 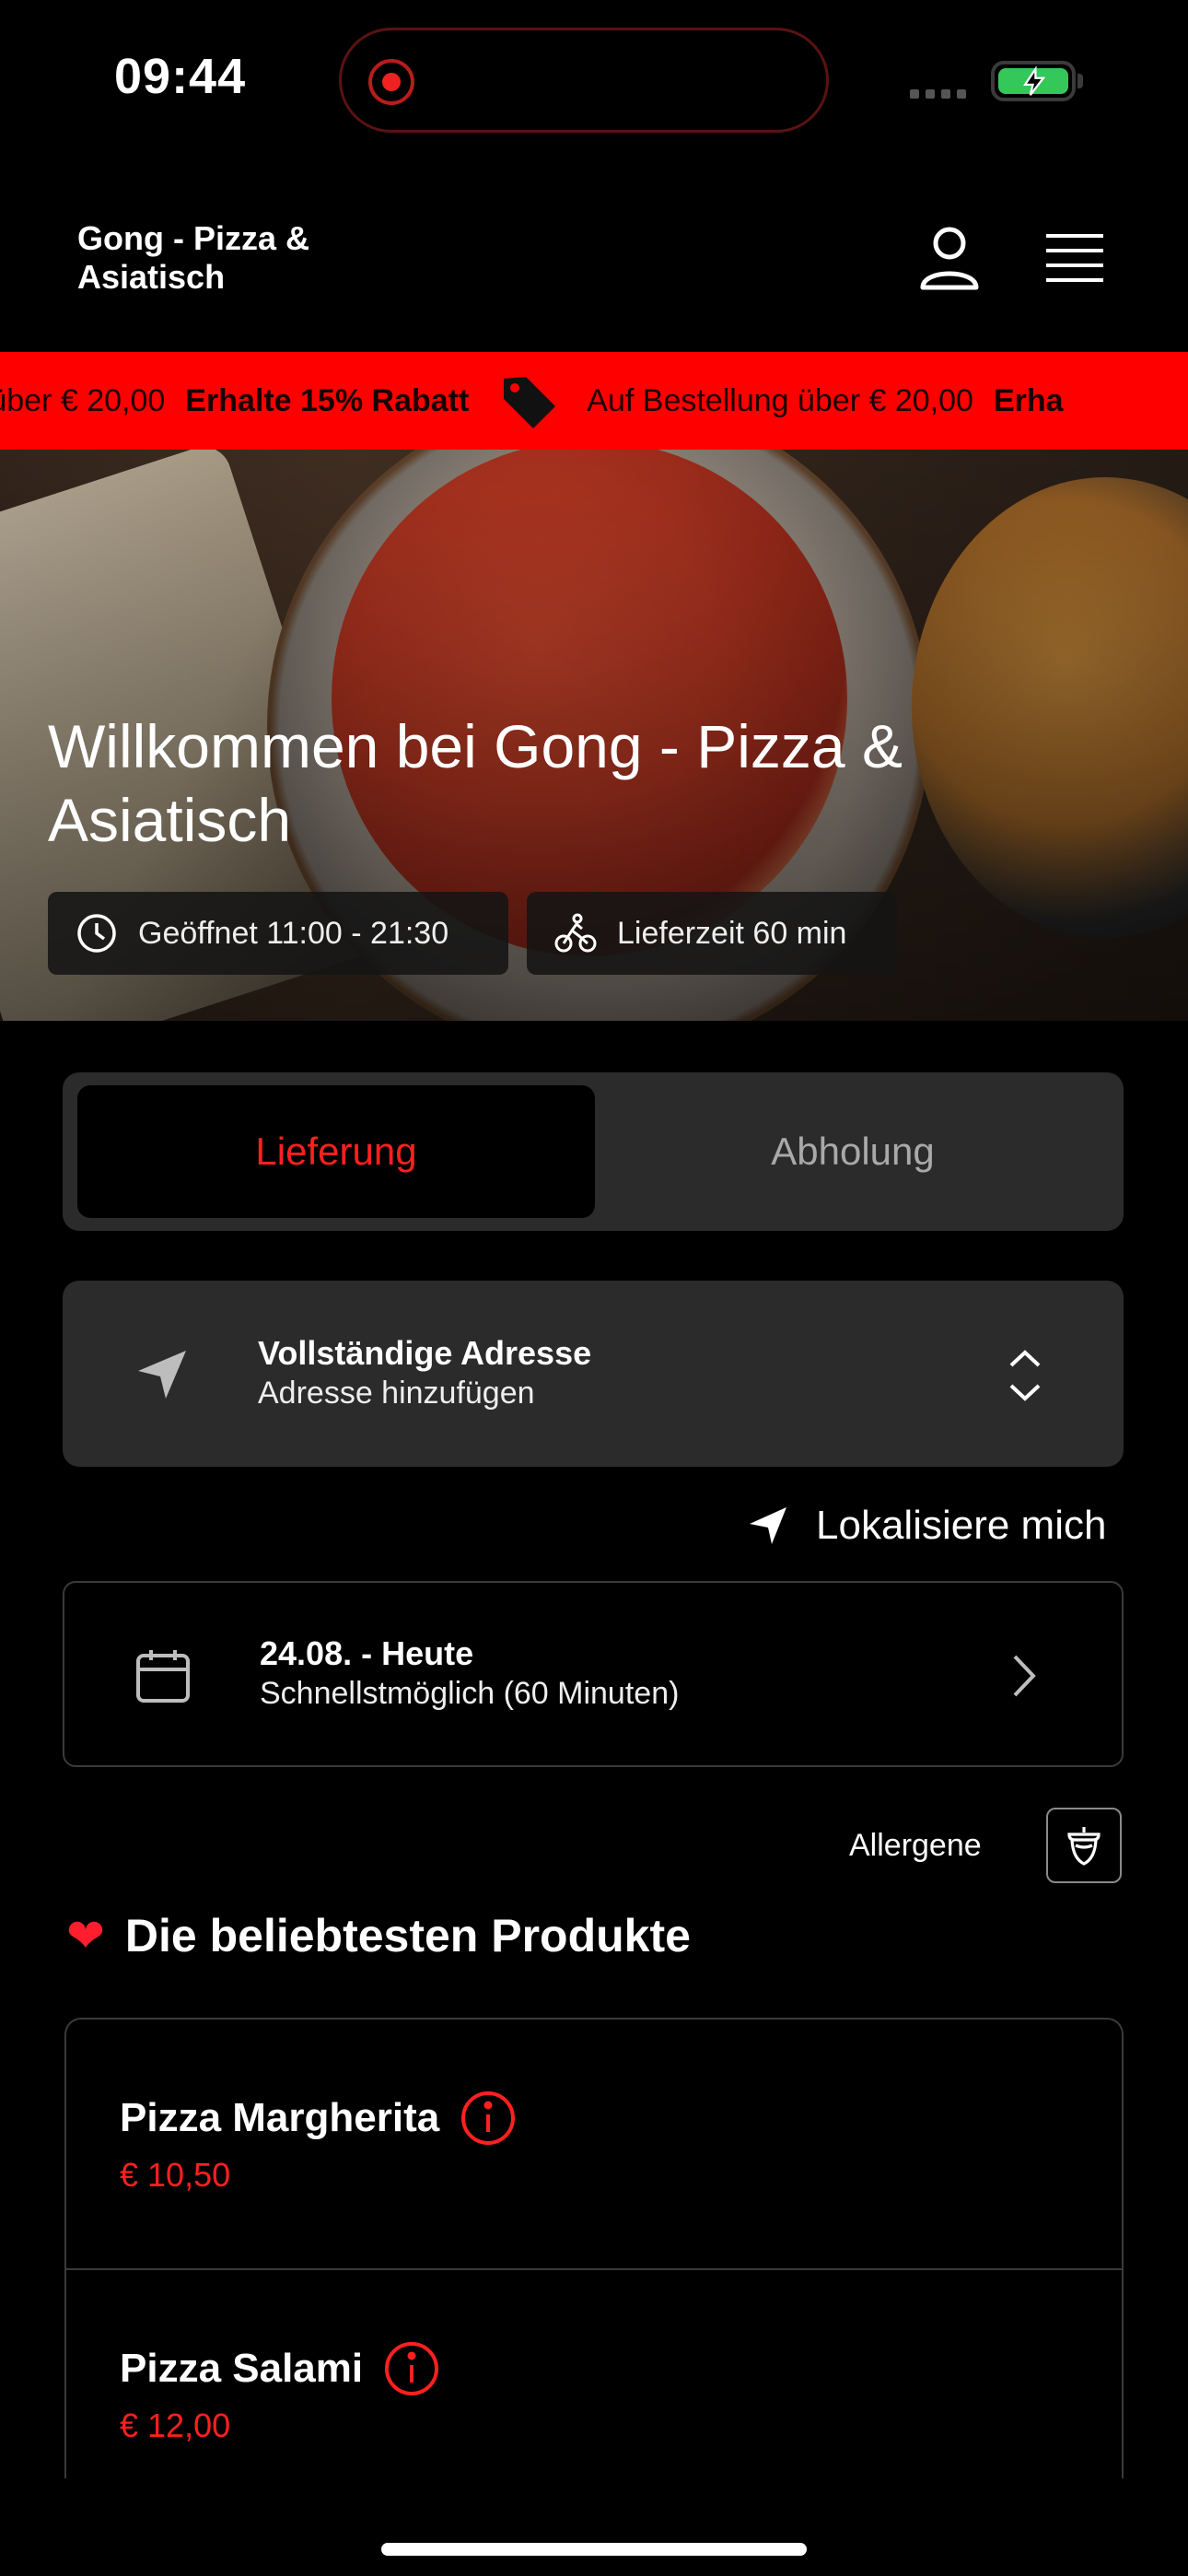 What do you see at coordinates (768, 1525) in the screenshot?
I see `location-arrow-icon` at bounding box center [768, 1525].